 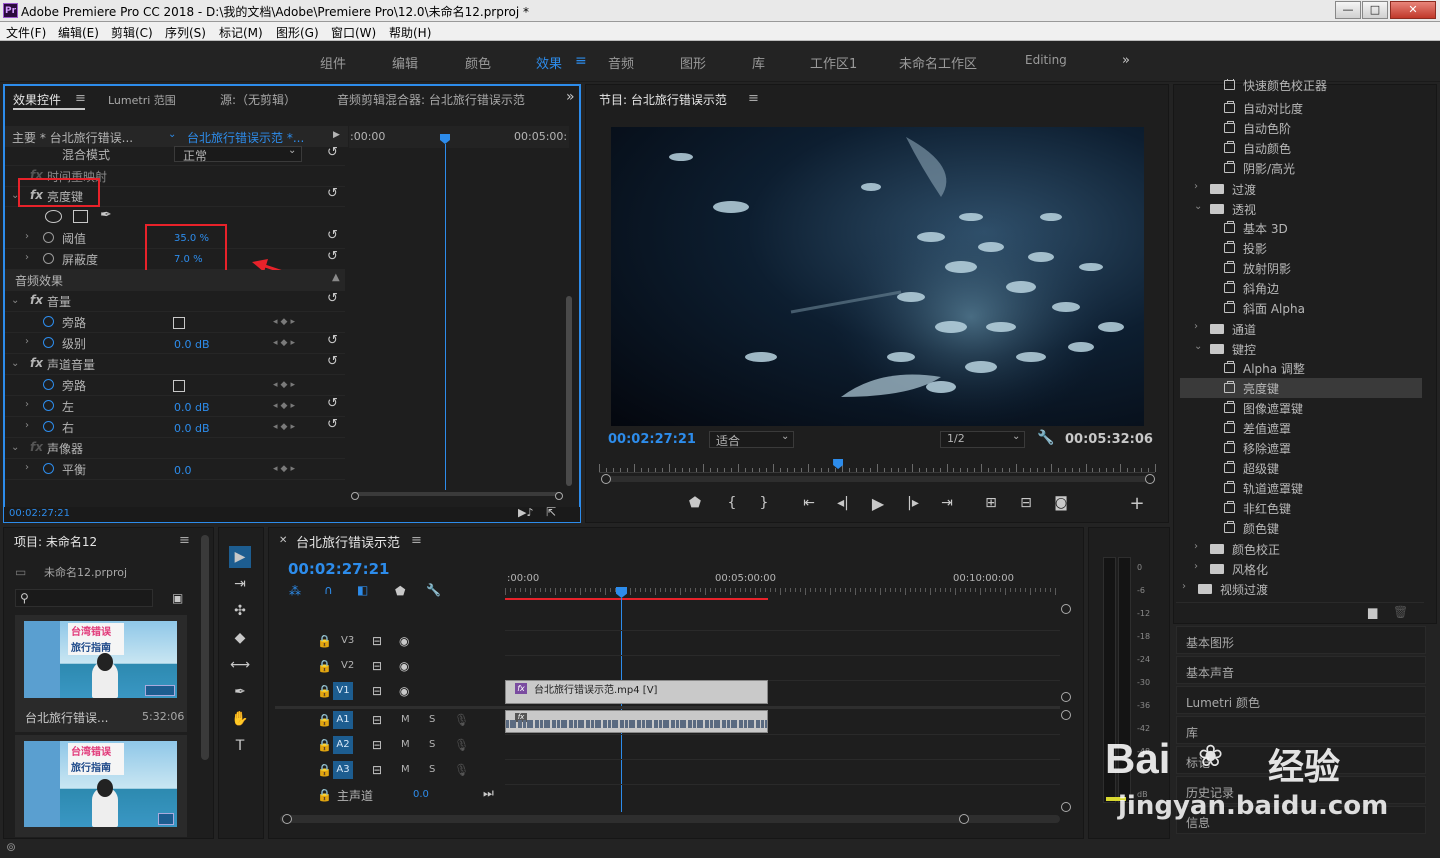 What do you see at coordinates (297, 32) in the screenshot?
I see `menu-graphics: 图形(G)` at bounding box center [297, 32].